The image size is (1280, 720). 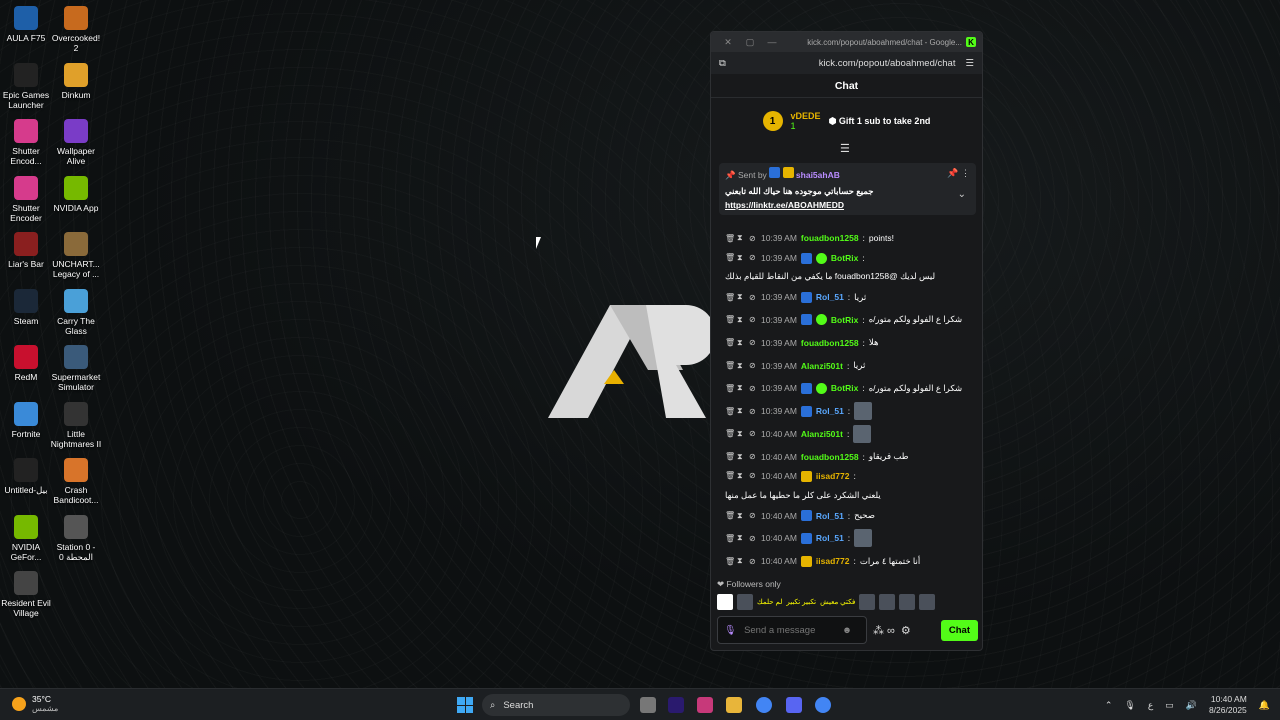 I want to click on chat-message: 🗑 ⧗ ⊘ 10:39 AM Alanzi501t: ثريا, so click(x=846, y=365).